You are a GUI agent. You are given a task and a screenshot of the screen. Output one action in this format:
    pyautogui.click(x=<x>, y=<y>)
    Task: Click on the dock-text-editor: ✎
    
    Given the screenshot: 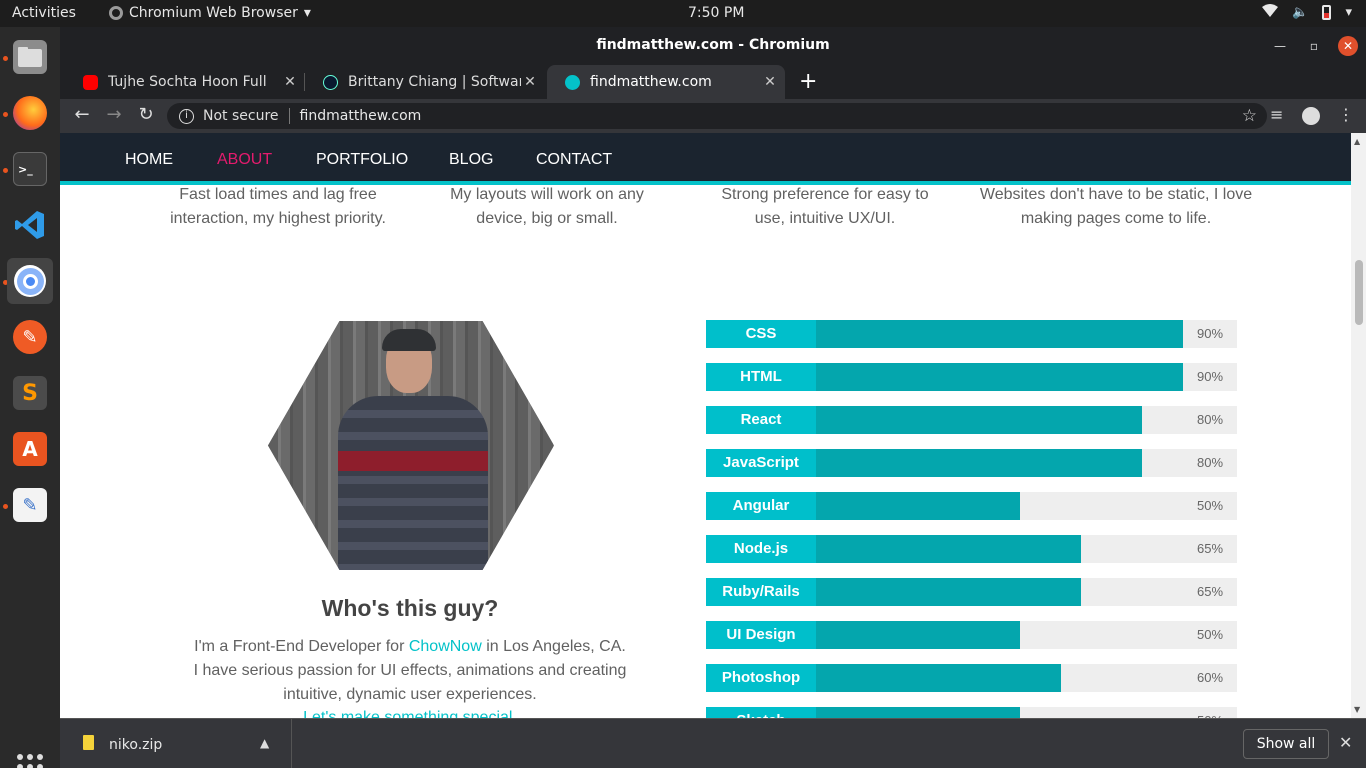 What is the action you would take?
    pyautogui.click(x=30, y=505)
    